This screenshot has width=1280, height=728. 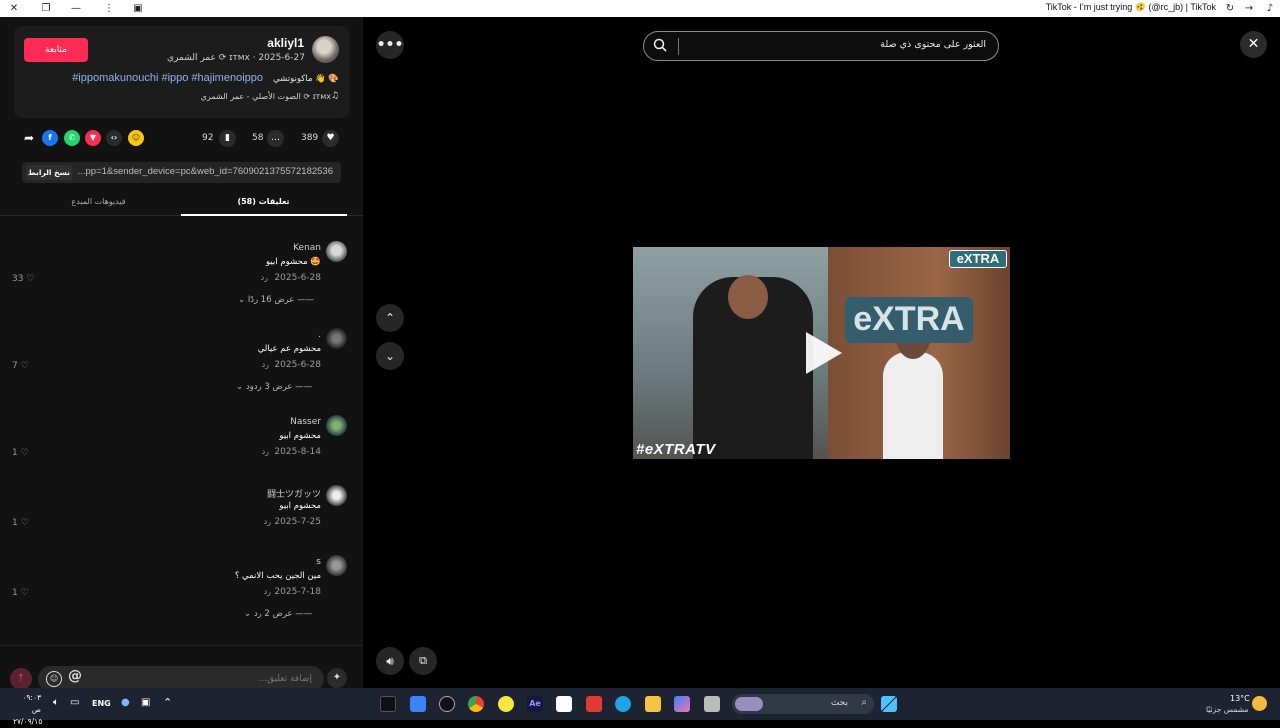 I want to click on network-icon: ▭, so click(x=74, y=702).